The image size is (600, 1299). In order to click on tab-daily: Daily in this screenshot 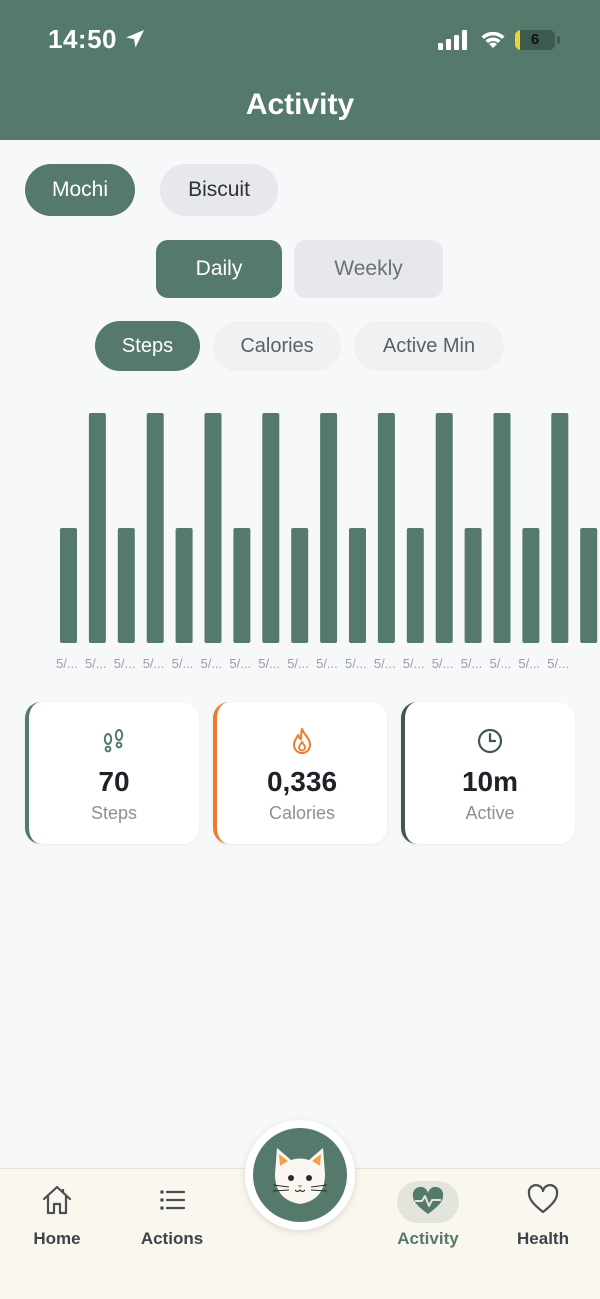, I will do `click(219, 269)`.